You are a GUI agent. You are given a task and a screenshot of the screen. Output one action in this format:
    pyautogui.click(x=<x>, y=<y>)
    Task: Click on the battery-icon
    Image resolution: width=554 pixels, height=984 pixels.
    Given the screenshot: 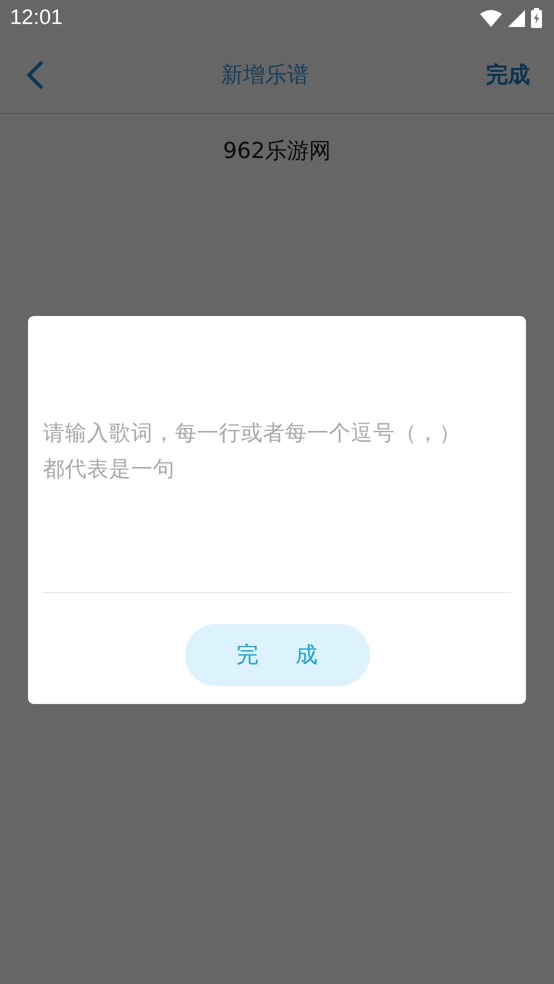 What is the action you would take?
    pyautogui.click(x=536, y=18)
    